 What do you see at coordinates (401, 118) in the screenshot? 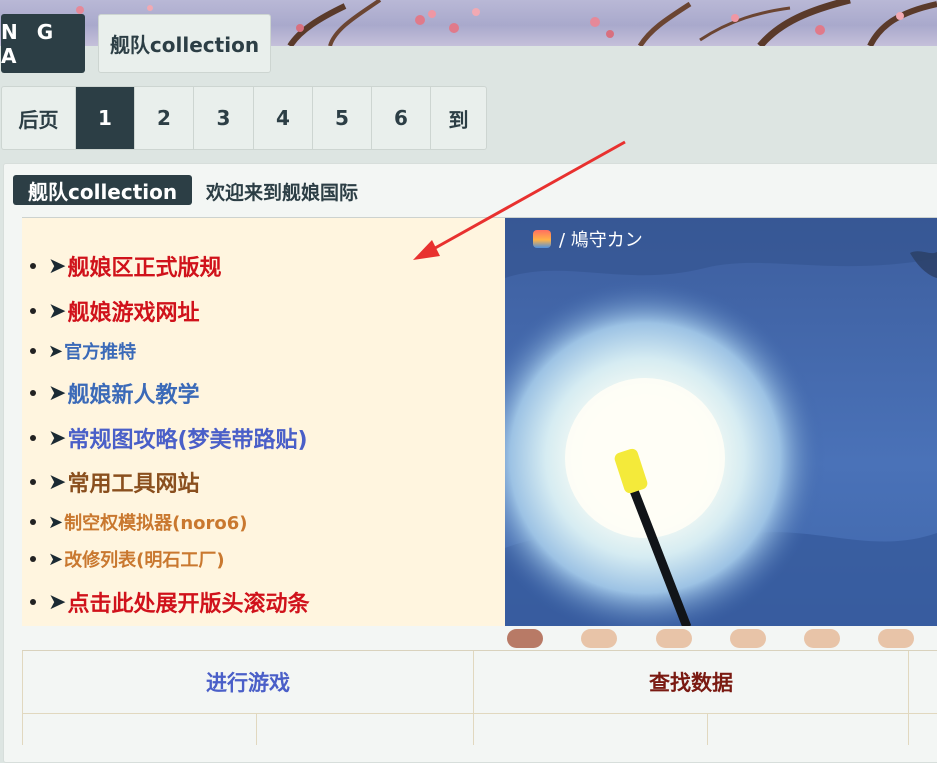
I see `page-6-button: 6` at bounding box center [401, 118].